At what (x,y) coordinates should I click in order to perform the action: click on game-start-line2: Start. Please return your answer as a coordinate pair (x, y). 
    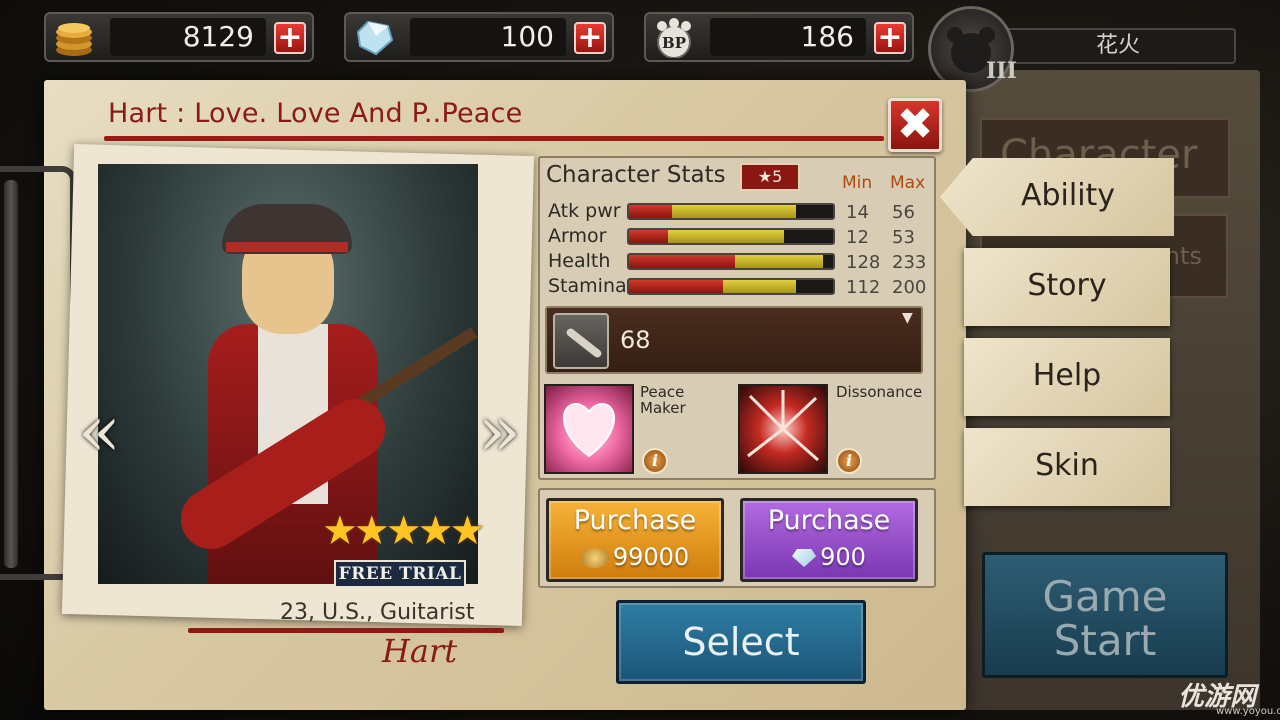
    Looking at the image, I should click on (1105, 640).